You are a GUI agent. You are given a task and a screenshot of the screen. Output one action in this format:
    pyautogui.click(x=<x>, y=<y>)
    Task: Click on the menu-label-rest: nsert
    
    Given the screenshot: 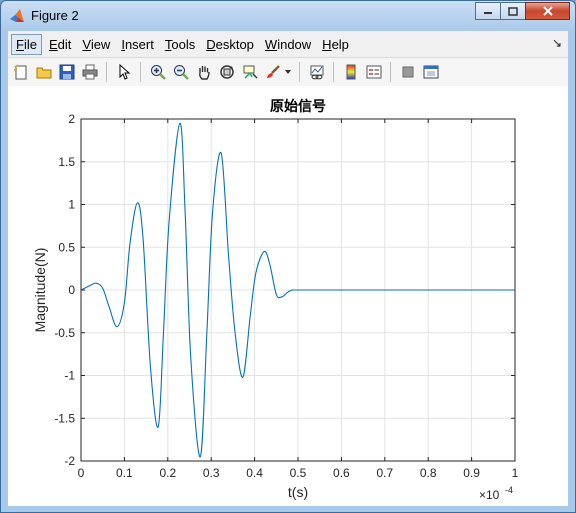 What is the action you would take?
    pyautogui.click(x=139, y=44)
    